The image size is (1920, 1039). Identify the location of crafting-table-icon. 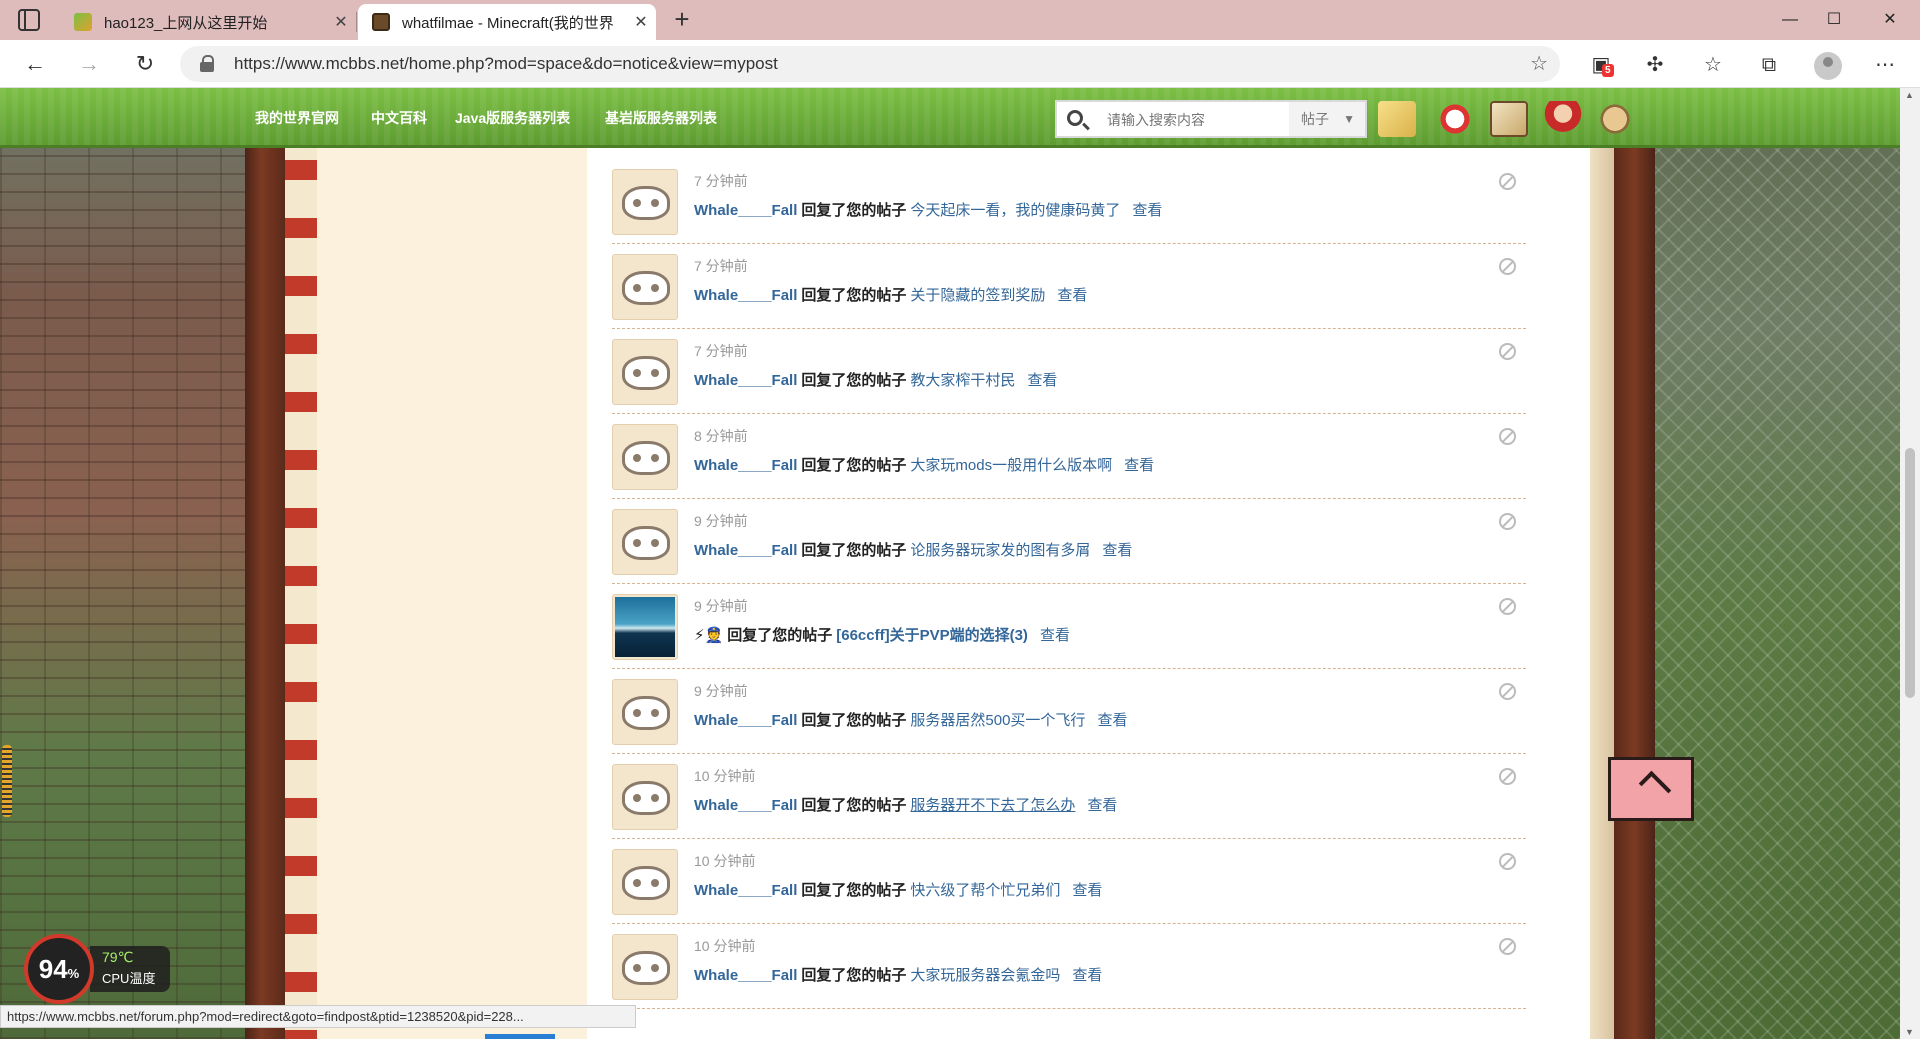
(1509, 119).